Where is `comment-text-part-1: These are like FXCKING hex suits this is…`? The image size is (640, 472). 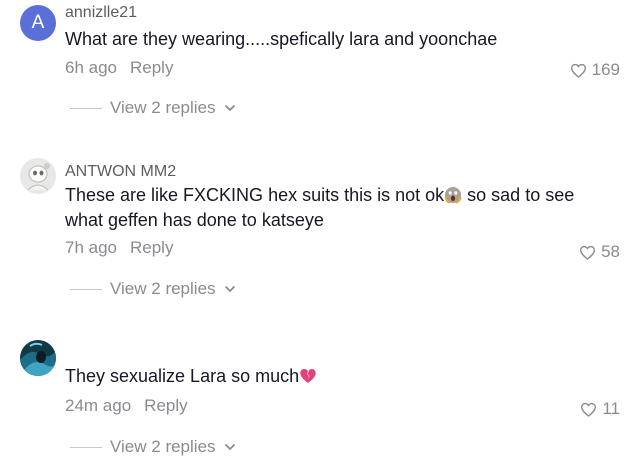 comment-text-part-1: These are like FXCKING hex suits this is… is located at coordinates (255, 195).